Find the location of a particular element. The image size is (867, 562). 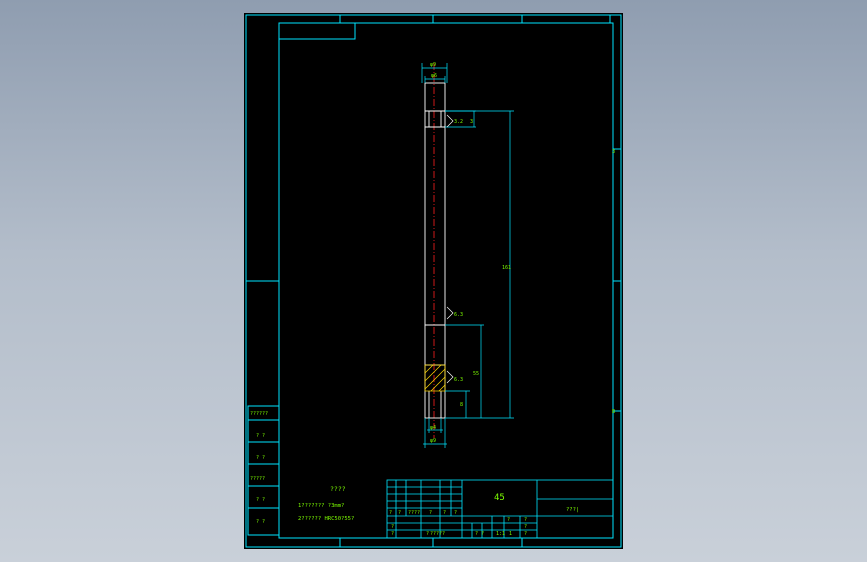

zone-mark-b: B is located at coordinates (613, 412).